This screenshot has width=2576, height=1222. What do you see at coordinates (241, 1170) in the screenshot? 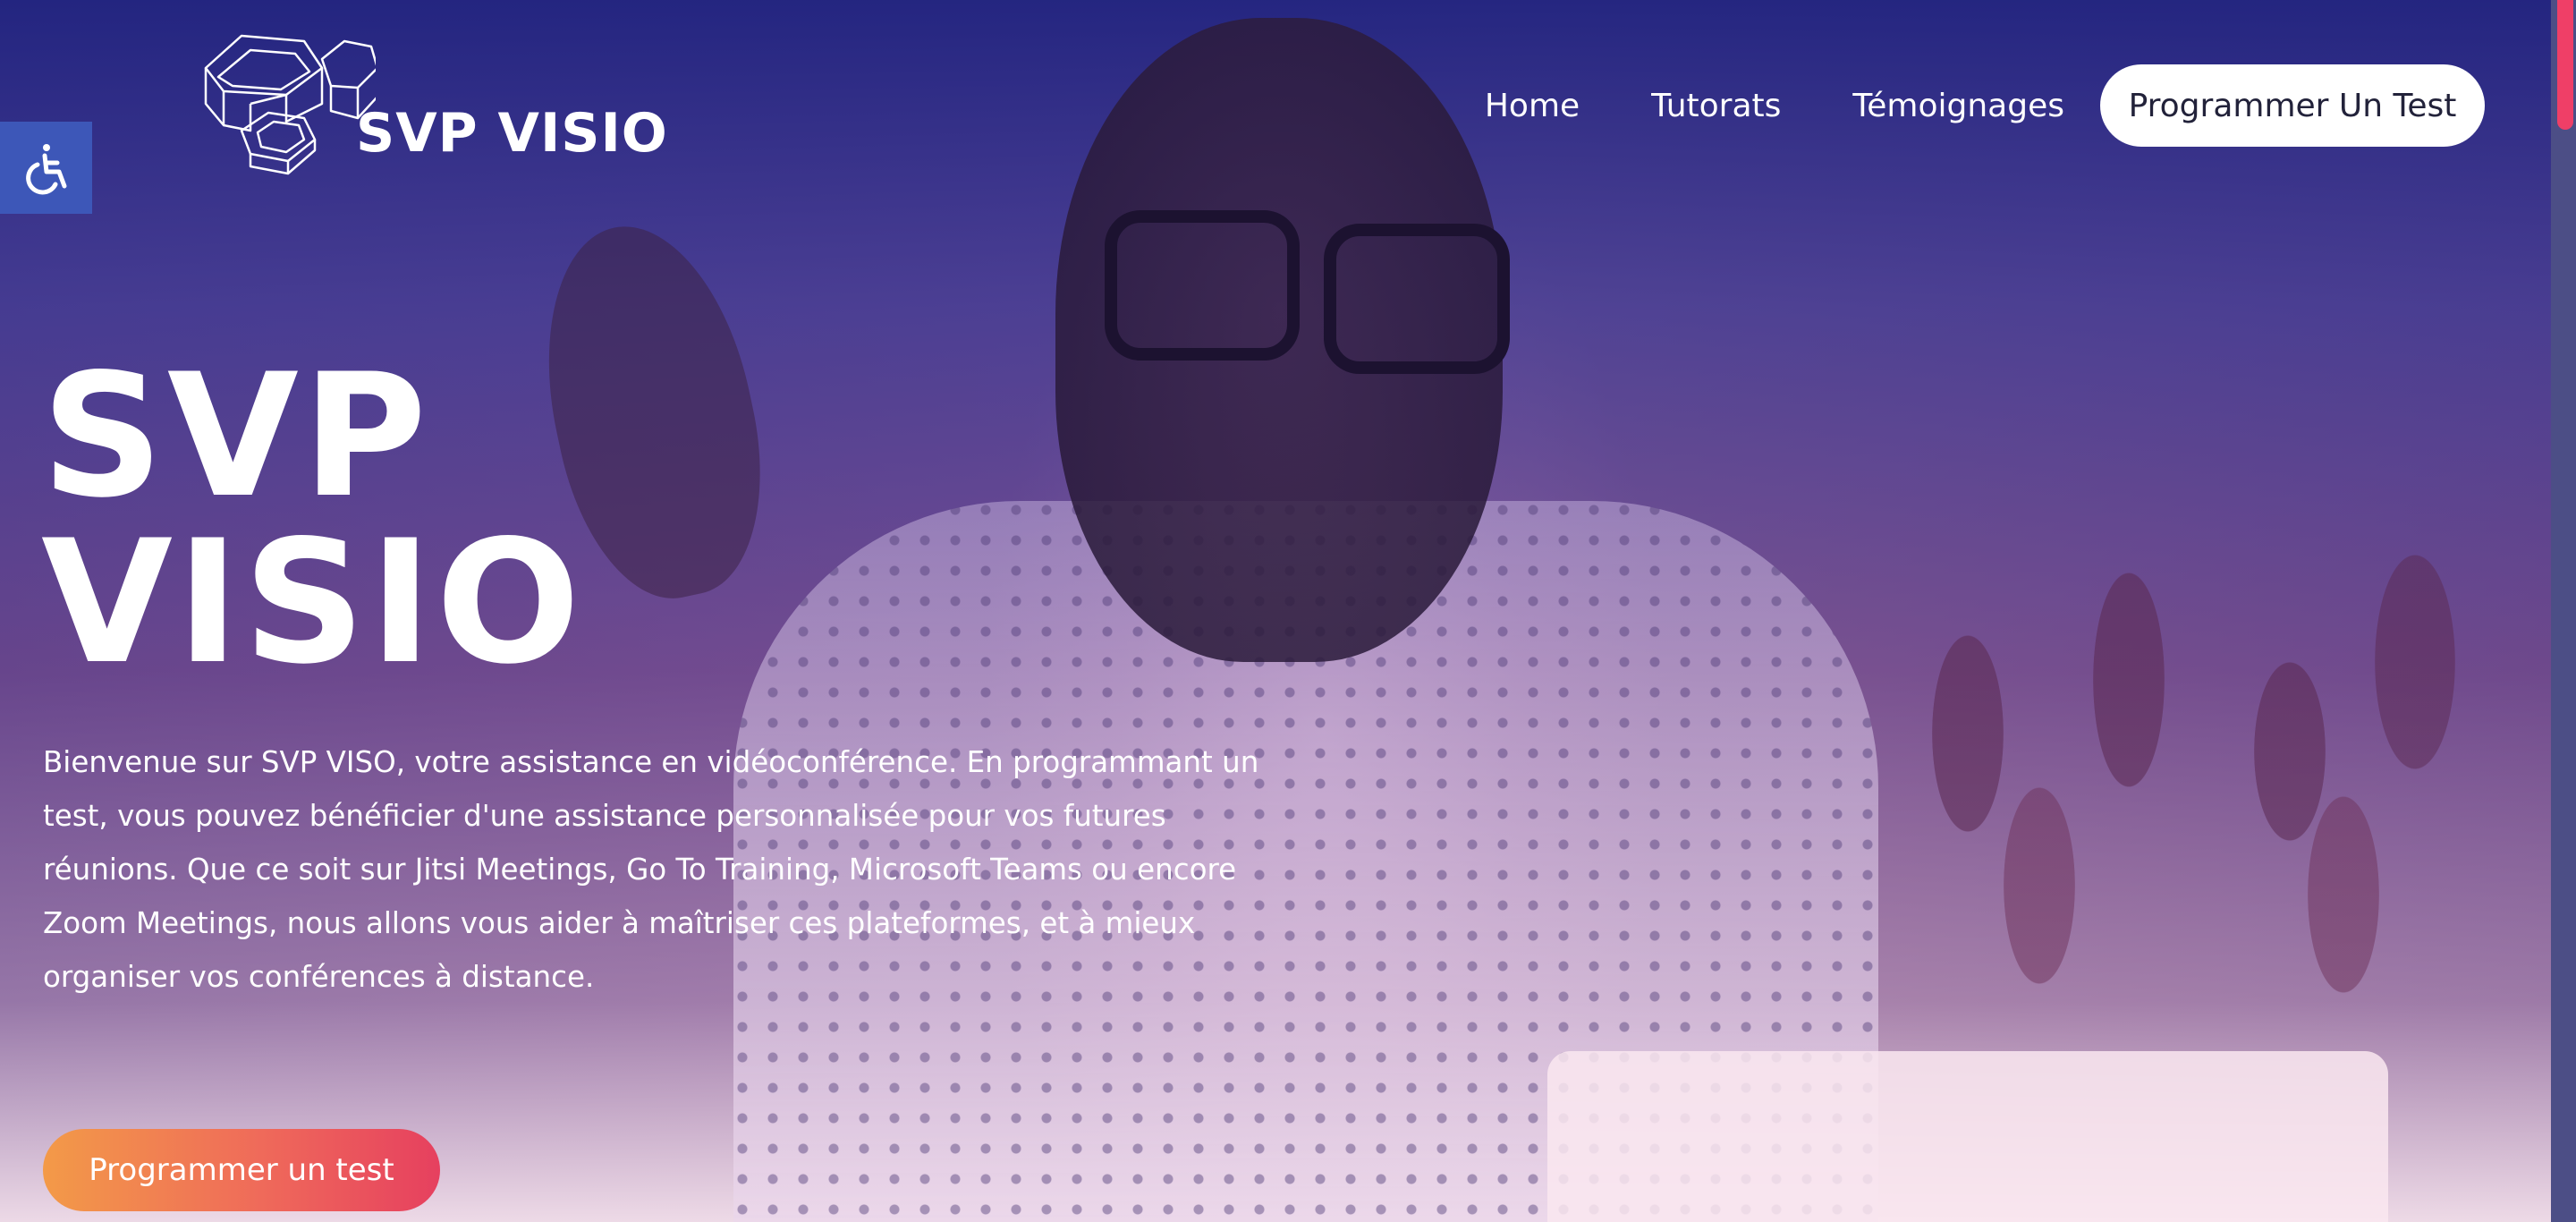
I see `schedule-test-button: Programmer un test` at bounding box center [241, 1170].